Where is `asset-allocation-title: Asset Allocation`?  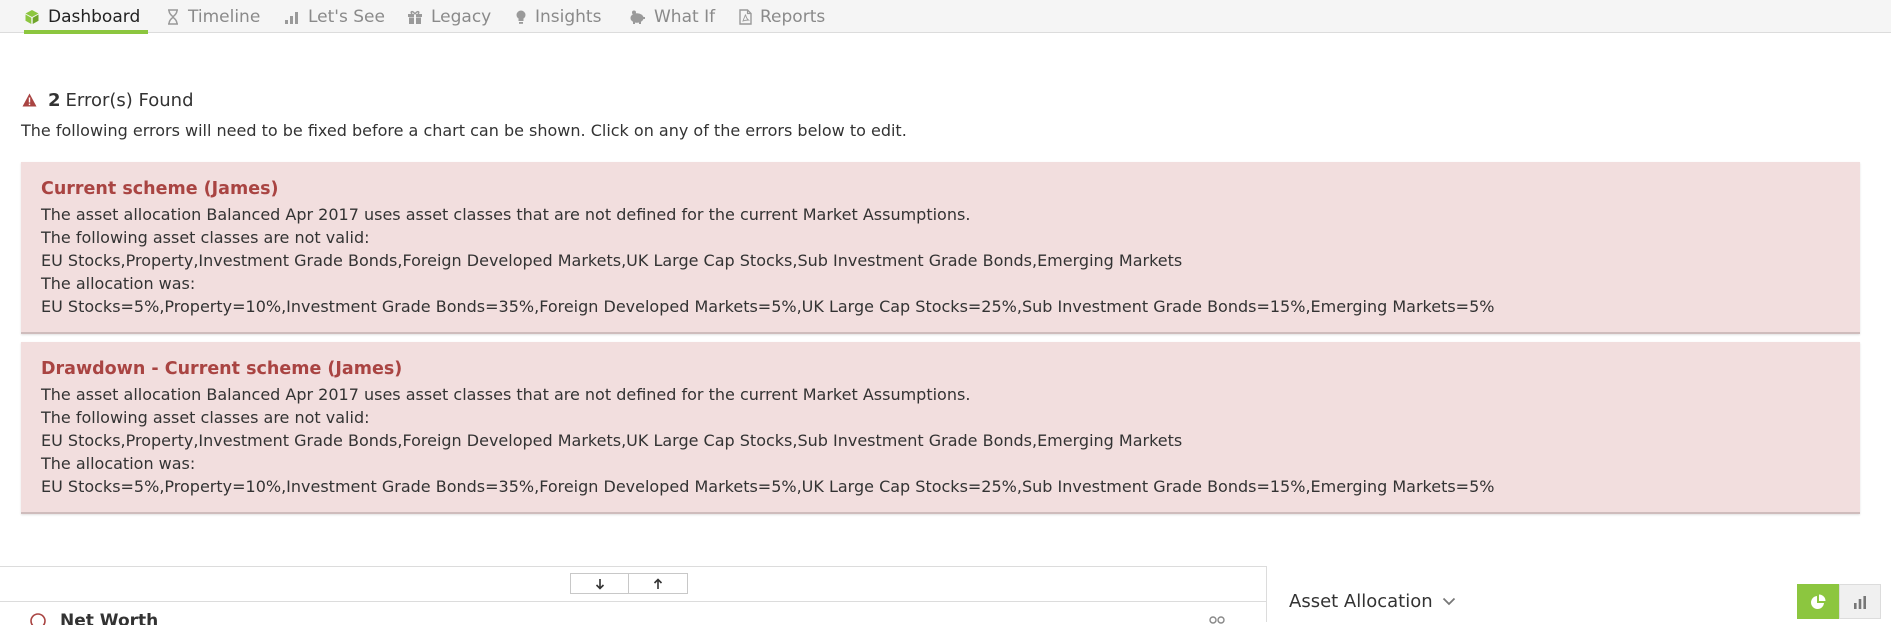
asset-allocation-title: Asset Allocation is located at coordinates (1361, 601).